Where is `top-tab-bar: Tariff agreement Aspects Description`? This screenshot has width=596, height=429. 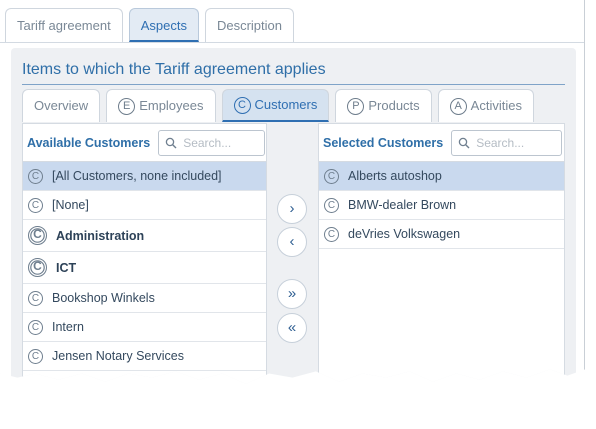 top-tab-bar: Tariff agreement Aspects Description is located at coordinates (149, 25).